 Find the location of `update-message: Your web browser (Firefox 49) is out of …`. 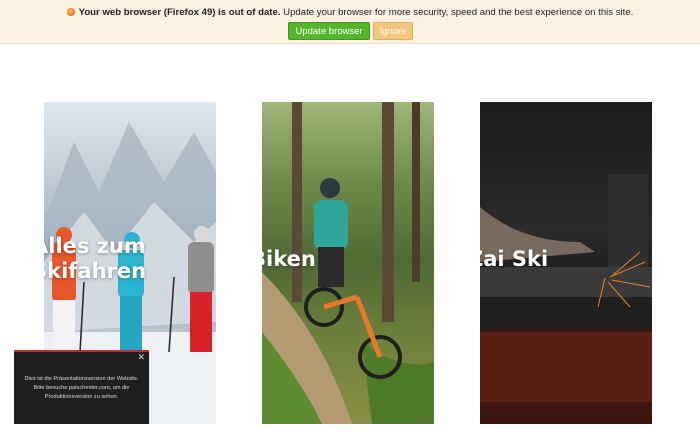

update-message: Your web browser (Firefox 49) is out of … is located at coordinates (350, 12).